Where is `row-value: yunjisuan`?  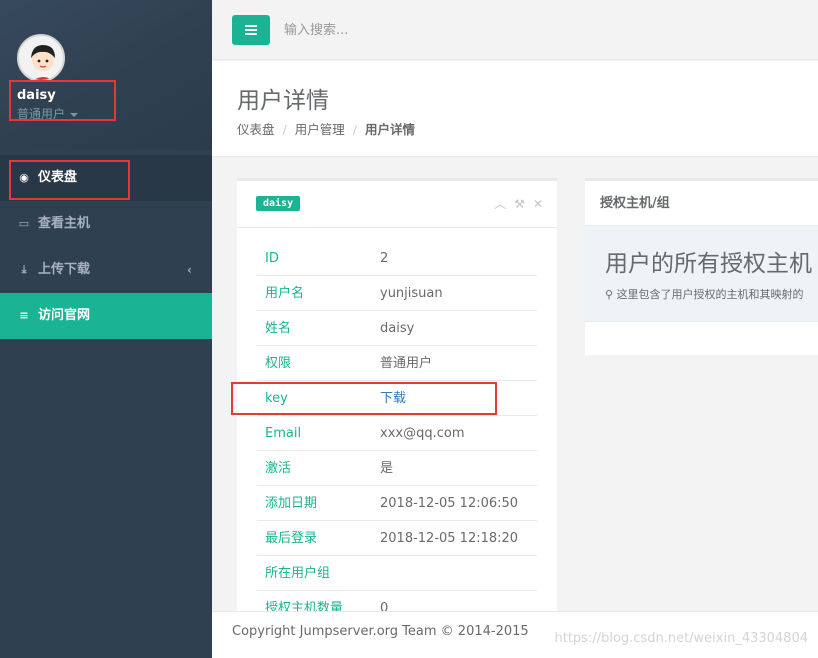
row-value: yunjisuan is located at coordinates (411, 293).